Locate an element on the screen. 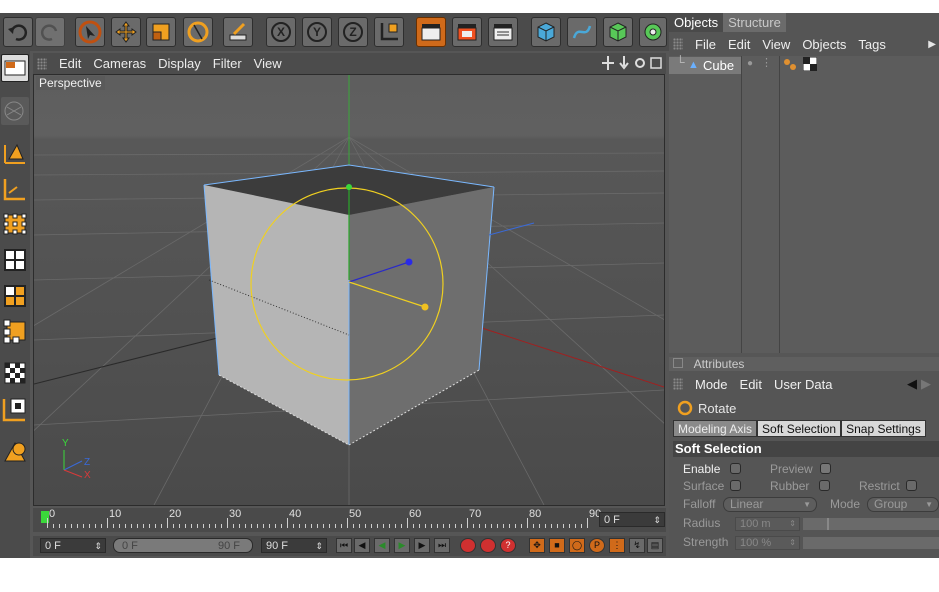  current-frame-field: 0 F ⇕ is located at coordinates (632, 519).